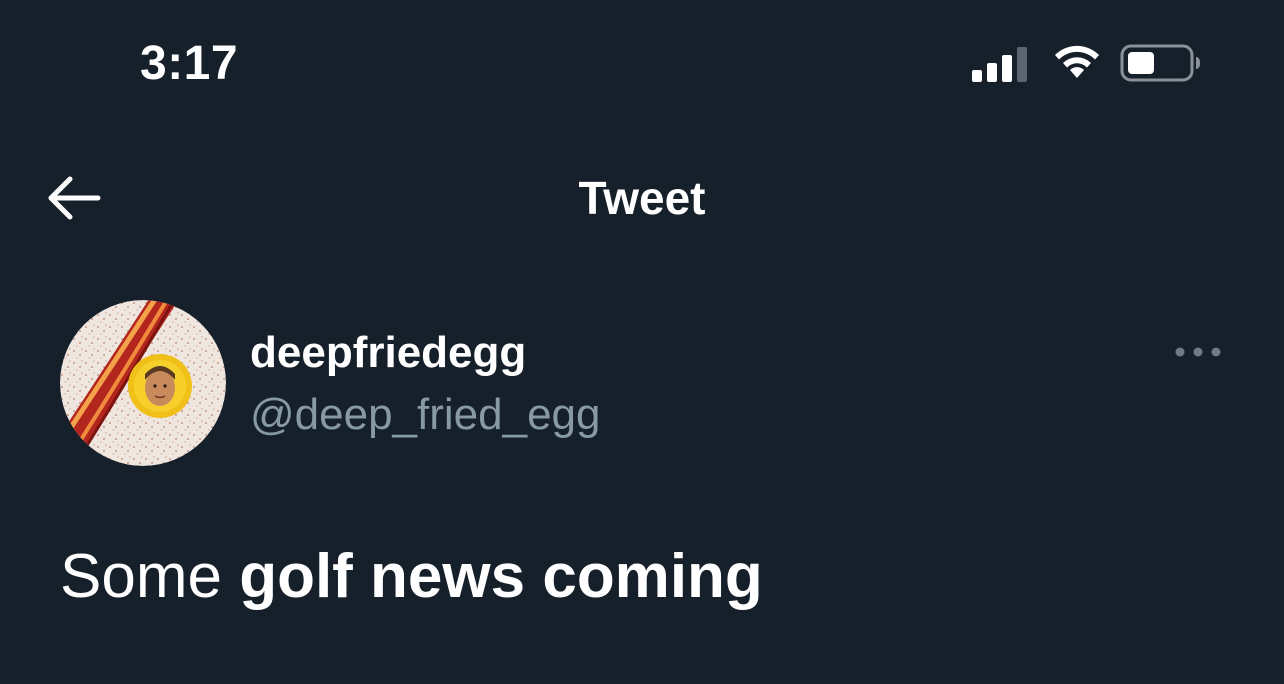 The image size is (1284, 684). What do you see at coordinates (642, 198) in the screenshot?
I see `page-title: Tweet` at bounding box center [642, 198].